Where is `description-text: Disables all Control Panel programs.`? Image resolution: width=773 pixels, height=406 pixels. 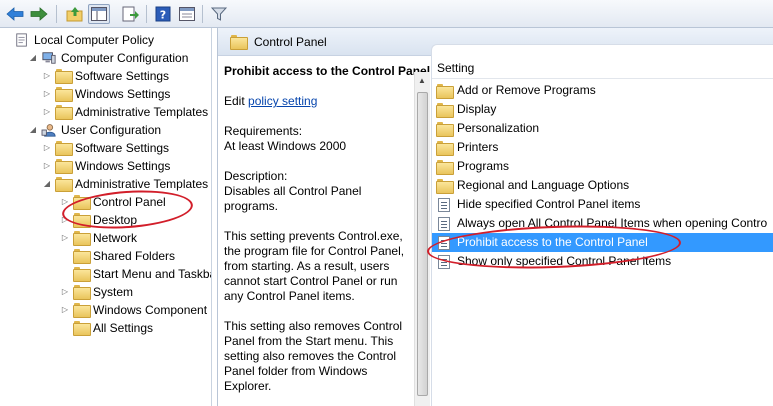 description-text: Disables all Control Panel programs. is located at coordinates (293, 198).